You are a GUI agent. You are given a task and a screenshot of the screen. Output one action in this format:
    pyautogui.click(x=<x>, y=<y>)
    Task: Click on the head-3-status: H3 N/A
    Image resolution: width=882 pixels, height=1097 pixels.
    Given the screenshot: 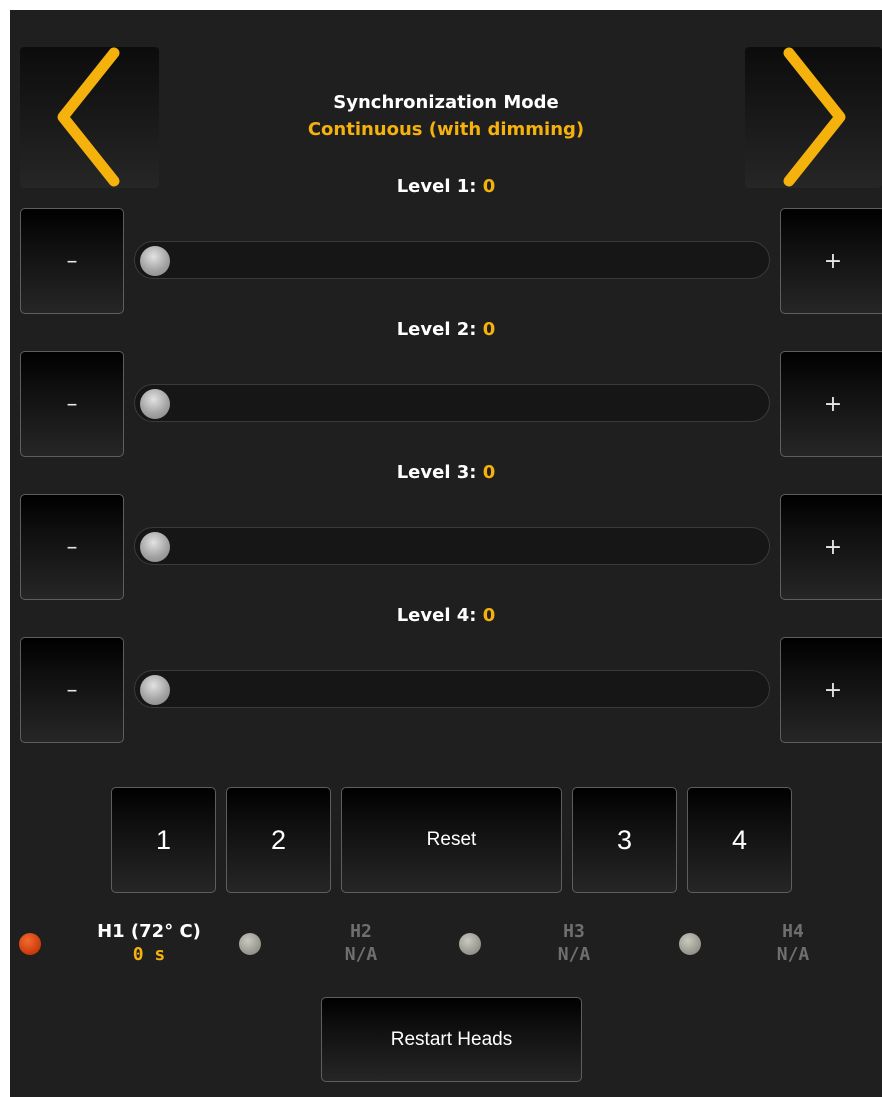 What is the action you would take?
    pyautogui.click(x=574, y=943)
    